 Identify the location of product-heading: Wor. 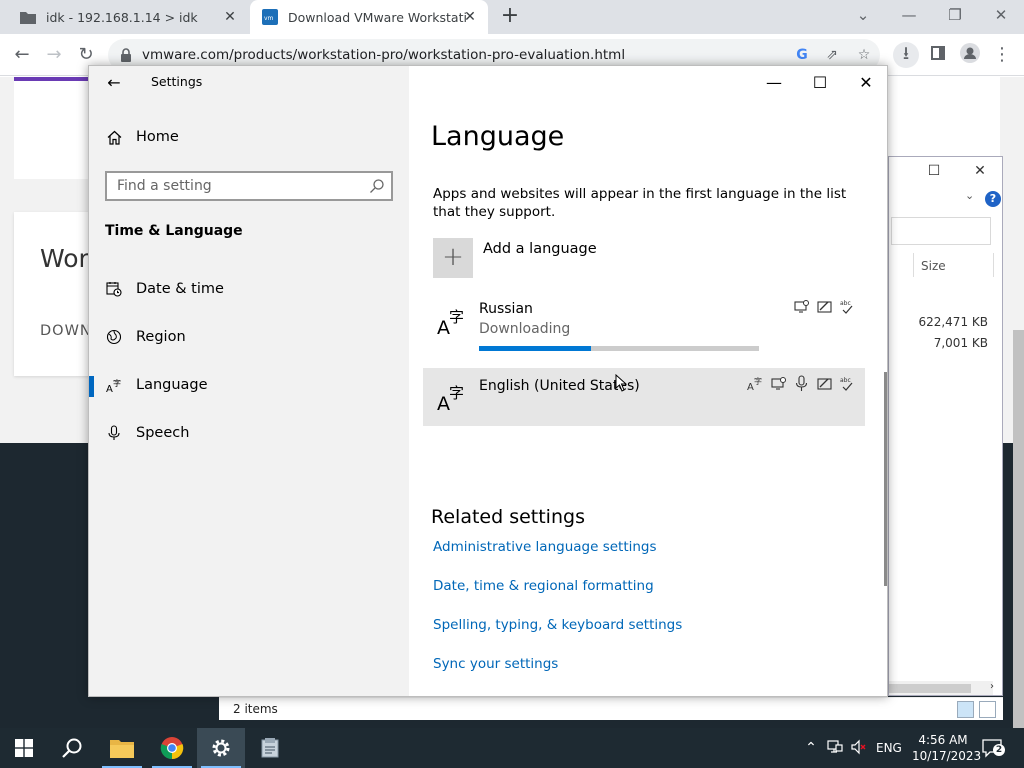
(64, 258).